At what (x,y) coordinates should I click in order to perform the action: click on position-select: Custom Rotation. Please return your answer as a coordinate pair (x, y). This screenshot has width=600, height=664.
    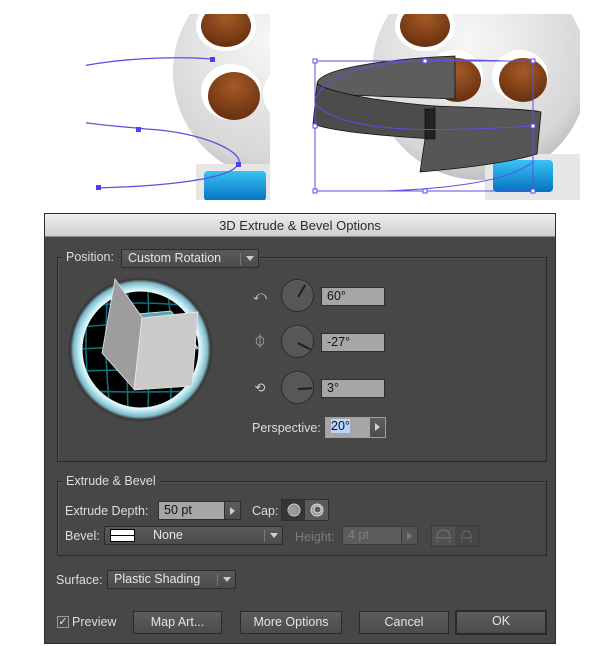
    Looking at the image, I should click on (190, 258).